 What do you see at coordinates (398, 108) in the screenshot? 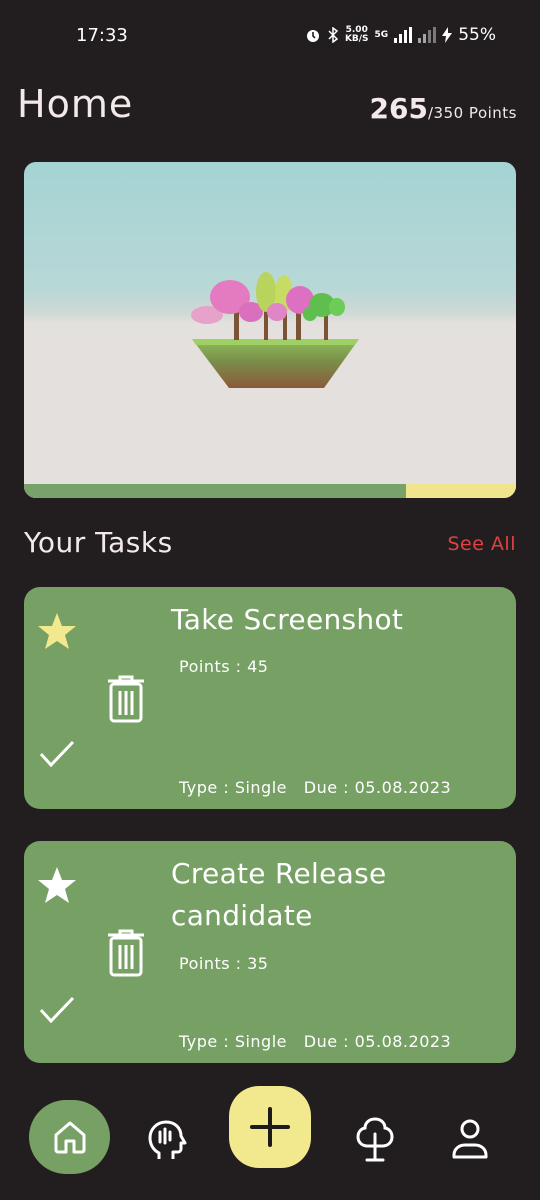
I see `points-current: 265` at bounding box center [398, 108].